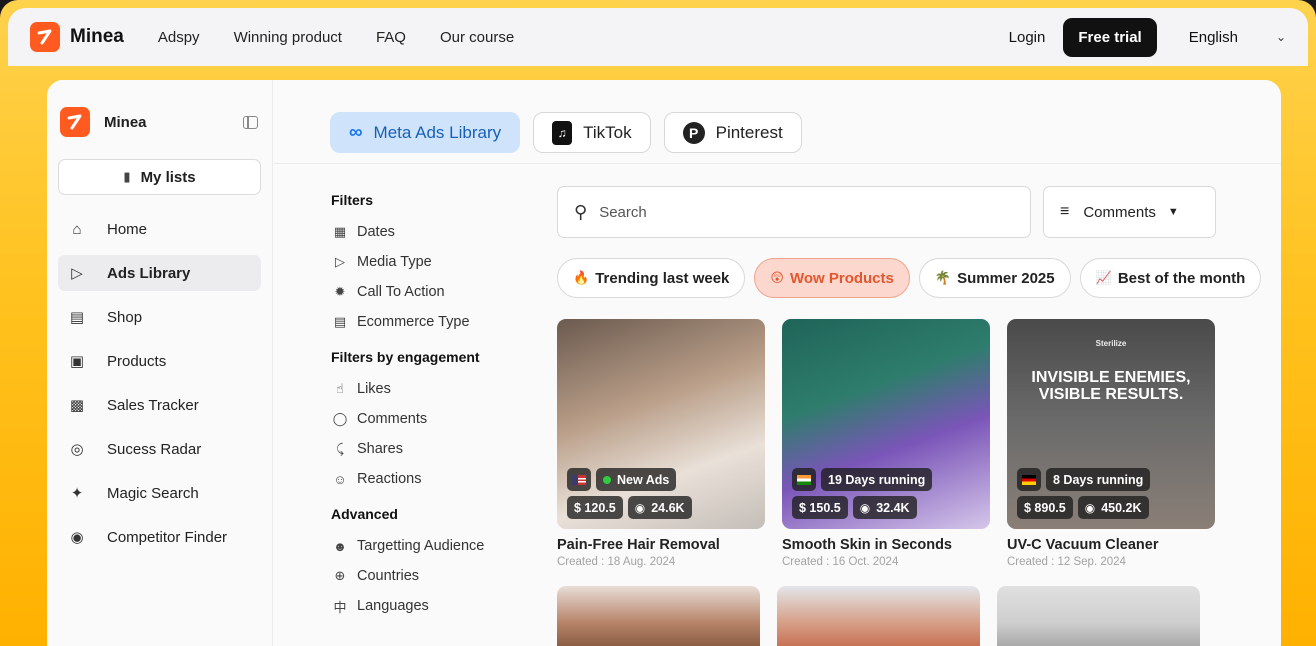 The image size is (1316, 646). I want to click on my-lists-button: ▮ My lists, so click(159, 177).